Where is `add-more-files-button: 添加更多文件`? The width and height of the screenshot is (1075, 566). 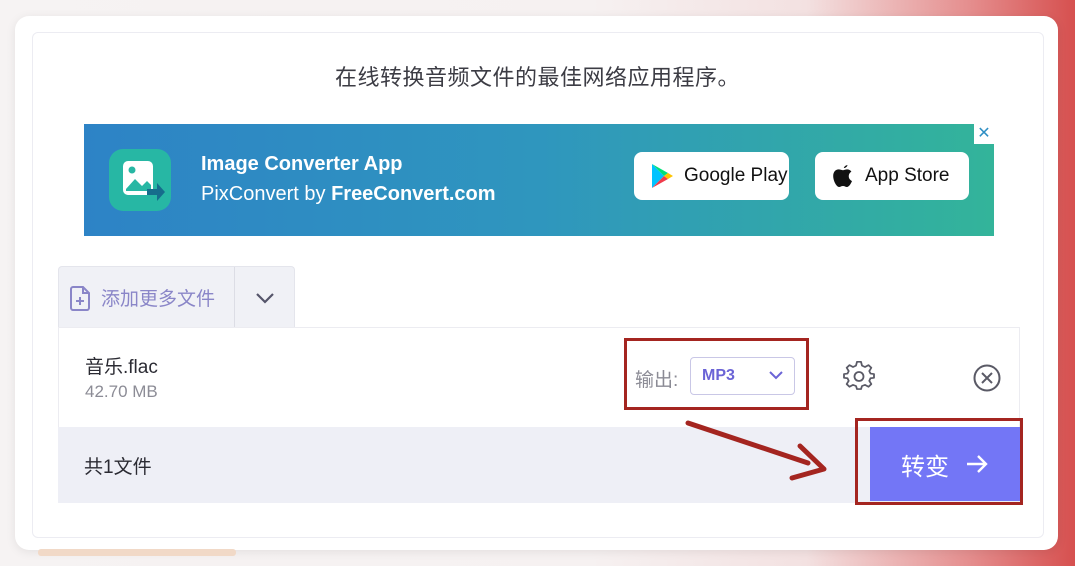
add-more-files-button: 添加更多文件 is located at coordinates (147, 297).